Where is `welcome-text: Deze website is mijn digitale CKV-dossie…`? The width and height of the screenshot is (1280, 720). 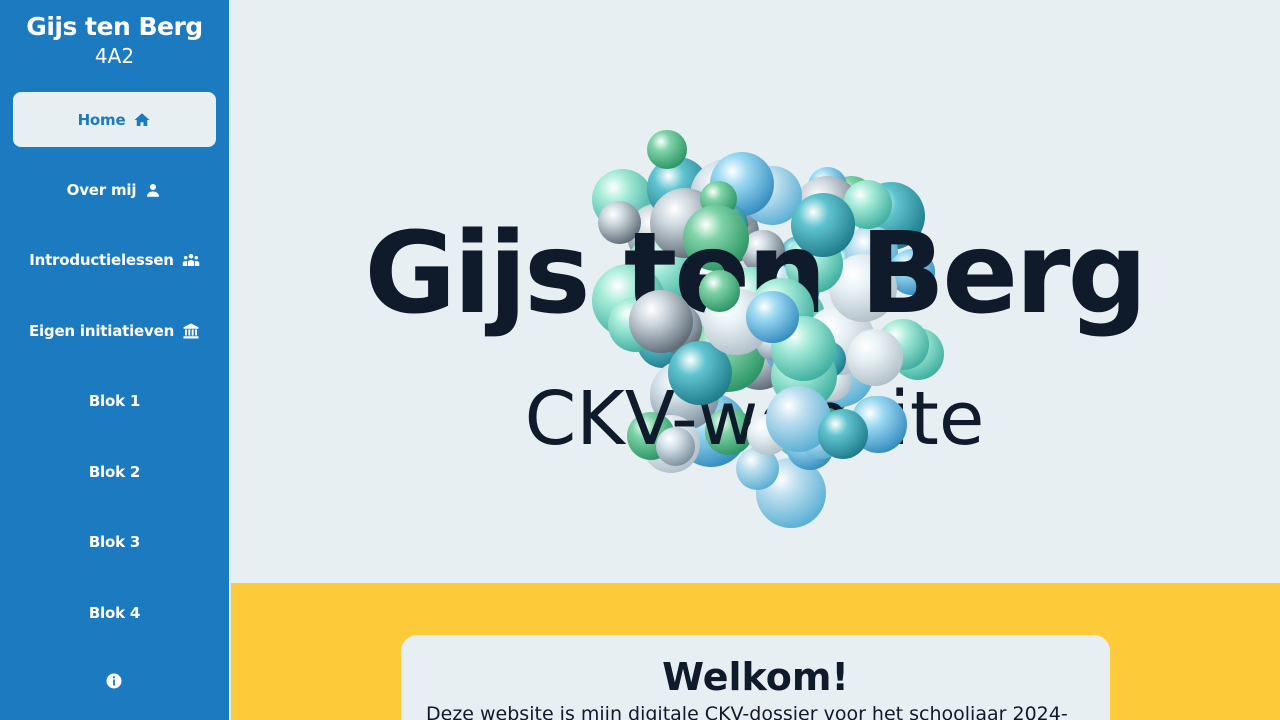 welcome-text: Deze website is mijn digitale CKV-dossie… is located at coordinates (747, 711).